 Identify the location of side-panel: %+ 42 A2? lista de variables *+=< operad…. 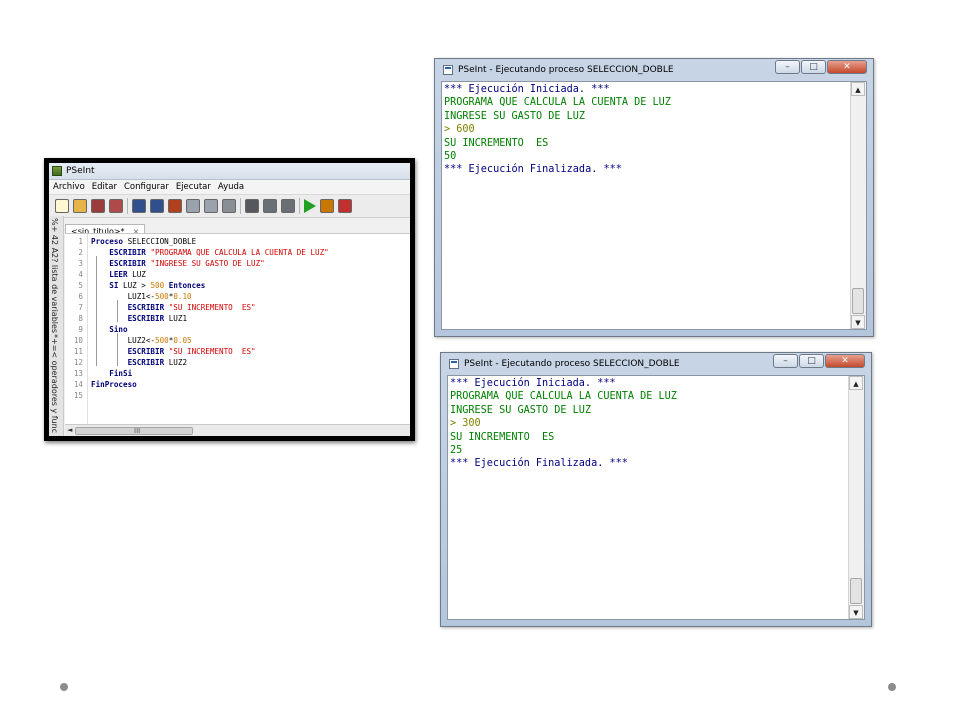
(56, 326).